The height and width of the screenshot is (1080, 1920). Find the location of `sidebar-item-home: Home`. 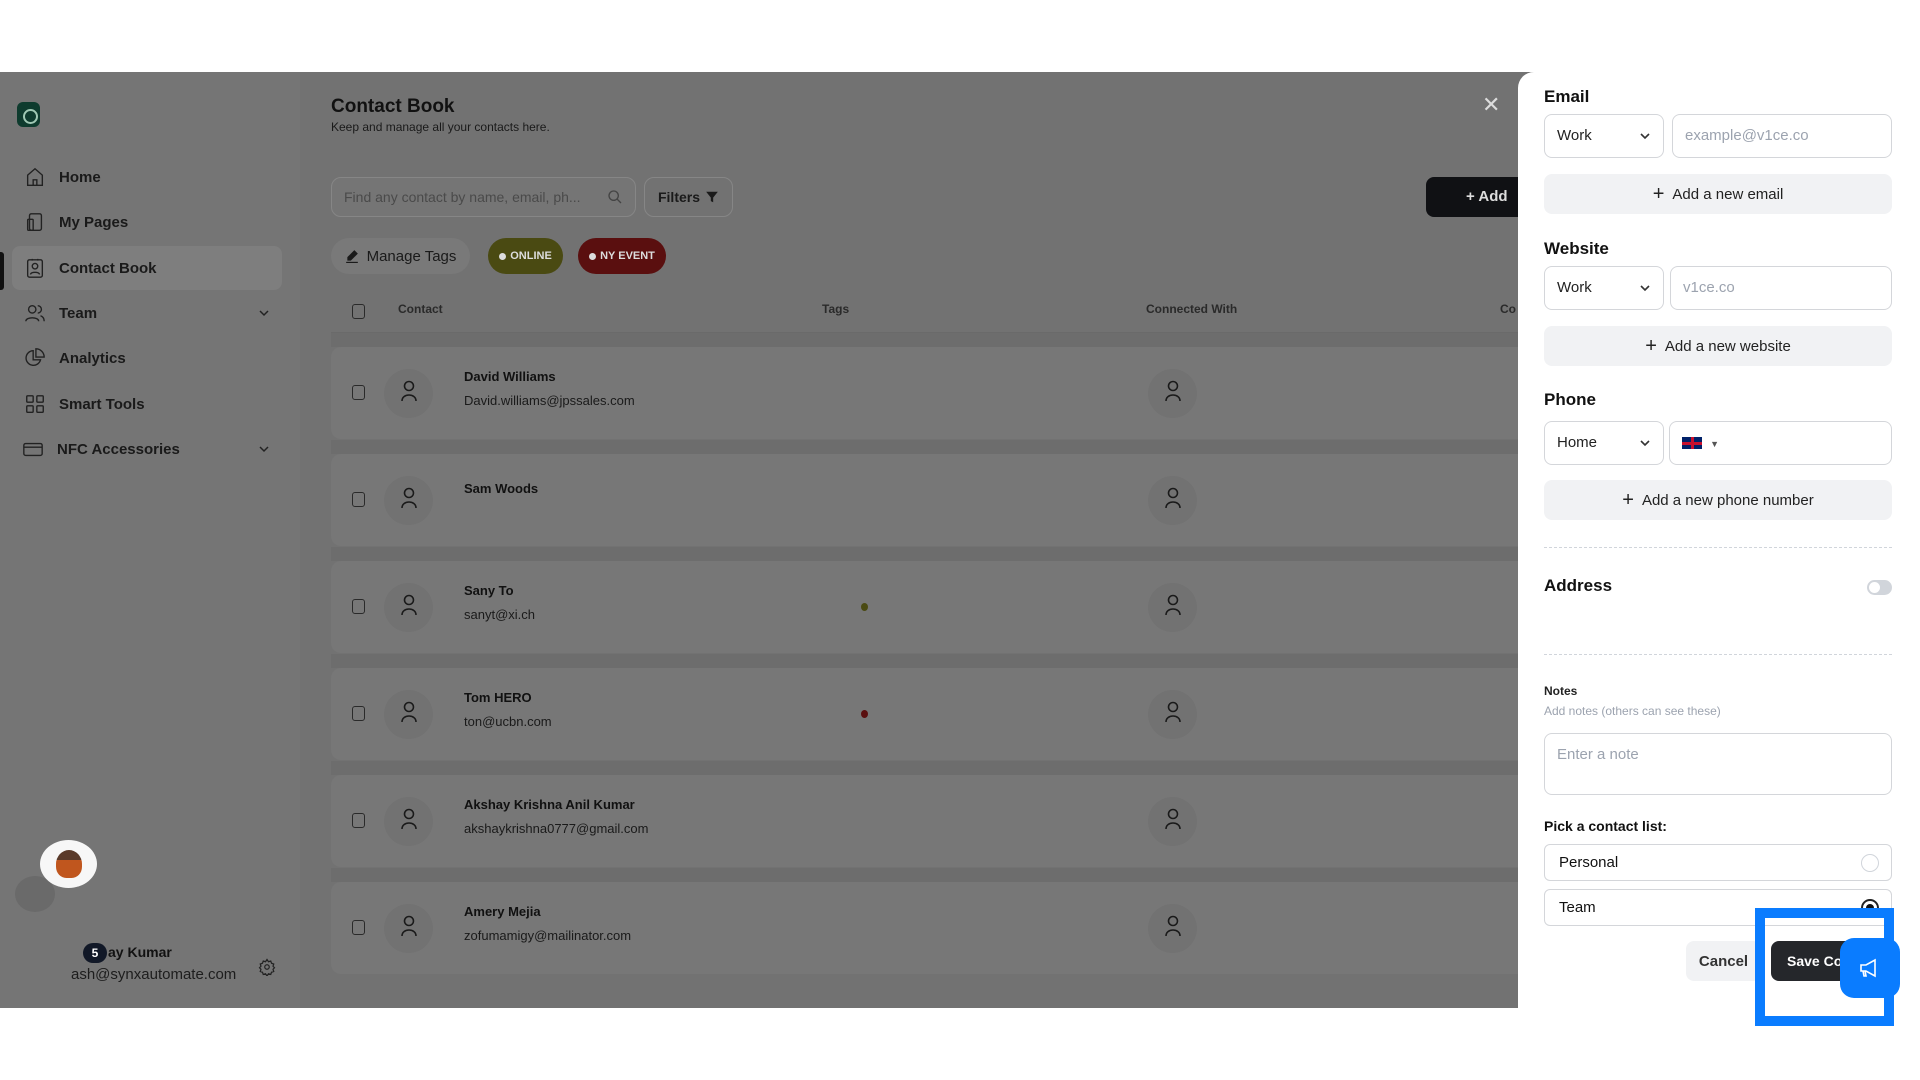

sidebar-item-home: Home is located at coordinates (147, 177).